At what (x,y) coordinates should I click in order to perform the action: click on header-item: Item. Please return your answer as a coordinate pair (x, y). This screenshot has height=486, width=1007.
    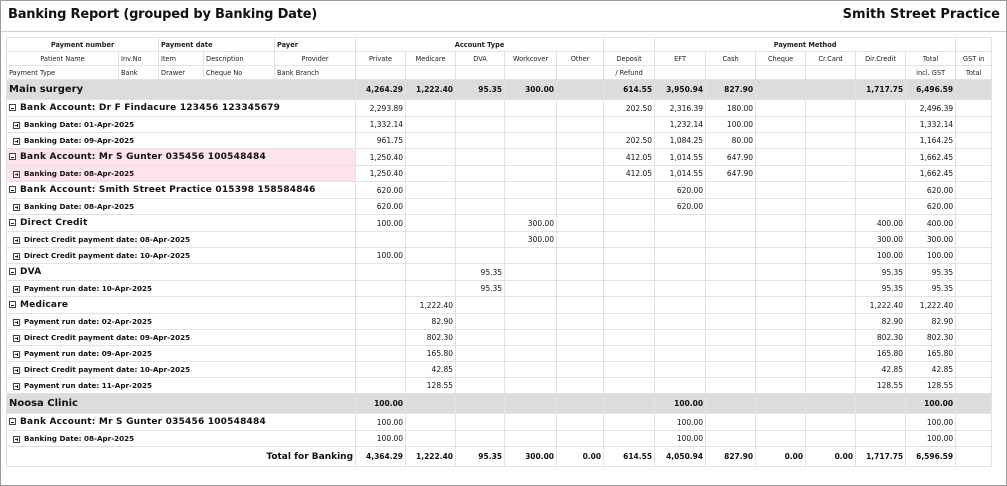
    Looking at the image, I should click on (181, 58).